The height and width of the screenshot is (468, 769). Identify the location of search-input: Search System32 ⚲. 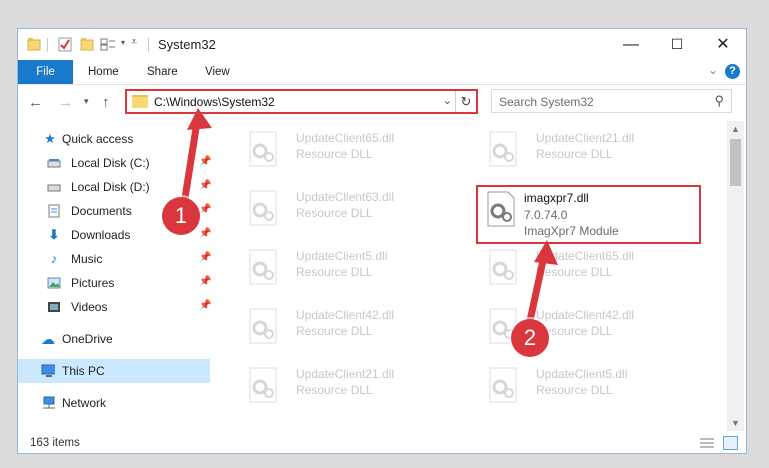
(611, 101).